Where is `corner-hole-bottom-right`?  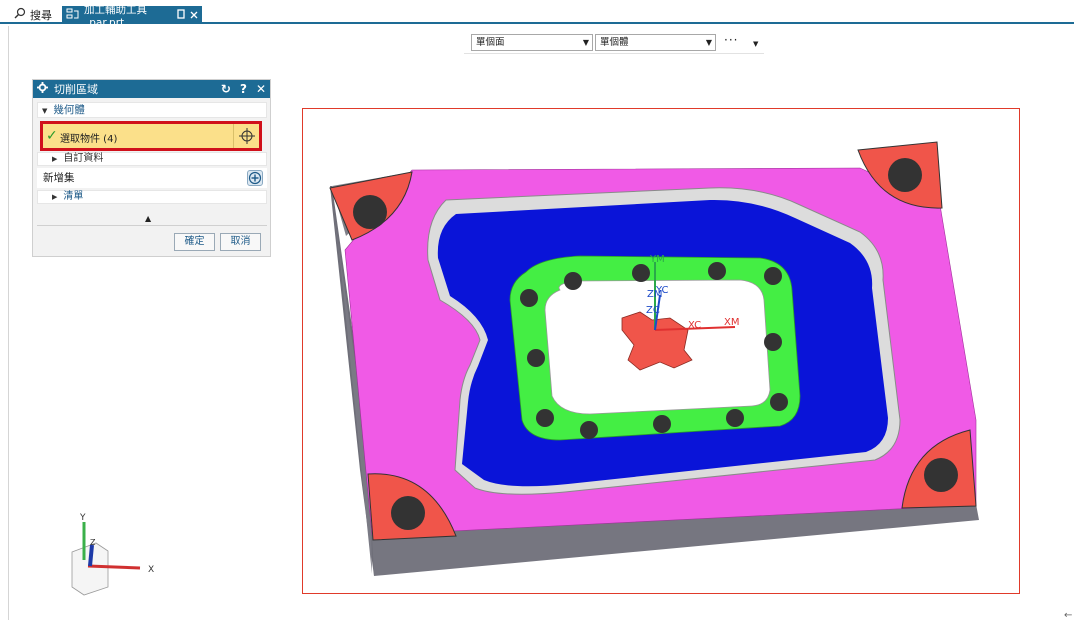 corner-hole-bottom-right is located at coordinates (941, 475).